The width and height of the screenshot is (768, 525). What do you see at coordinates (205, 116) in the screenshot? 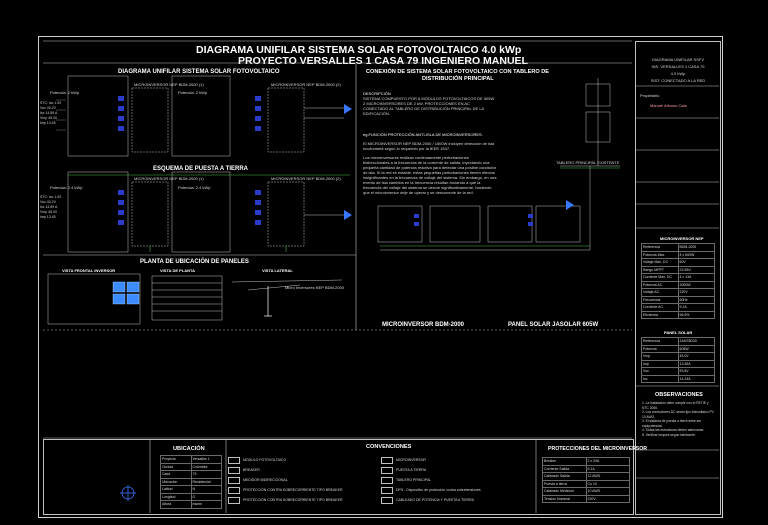
I see `unifilar-string-a` at bounding box center [205, 116].